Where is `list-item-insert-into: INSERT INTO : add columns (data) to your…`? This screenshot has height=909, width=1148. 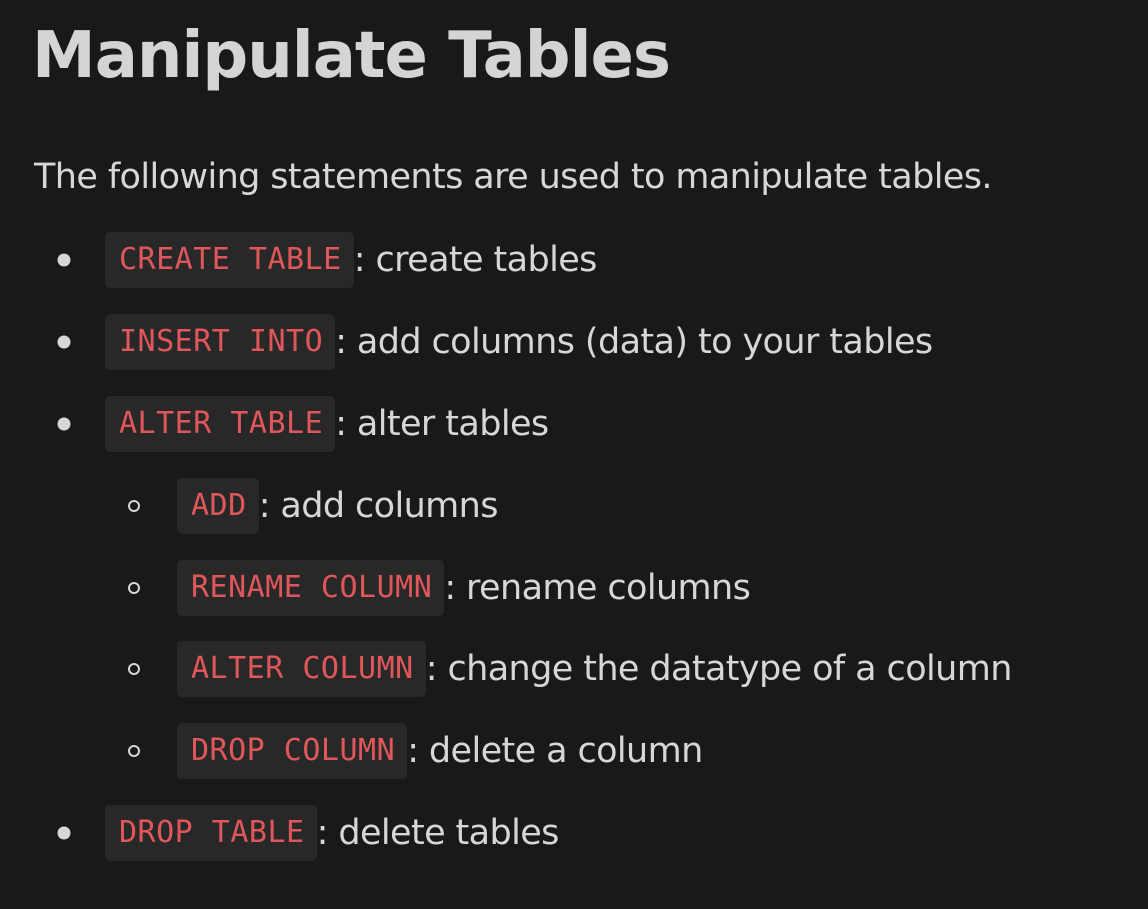
list-item-insert-into: INSERT INTO : add columns (data) to your… is located at coordinates (495, 342).